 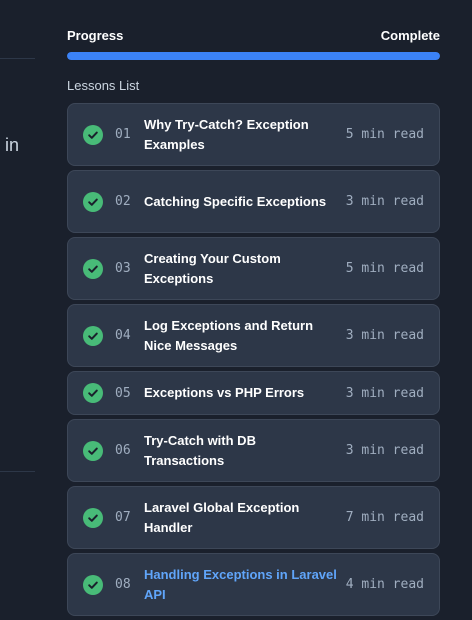 I want to click on progress-label: Progress, so click(x=95, y=35).